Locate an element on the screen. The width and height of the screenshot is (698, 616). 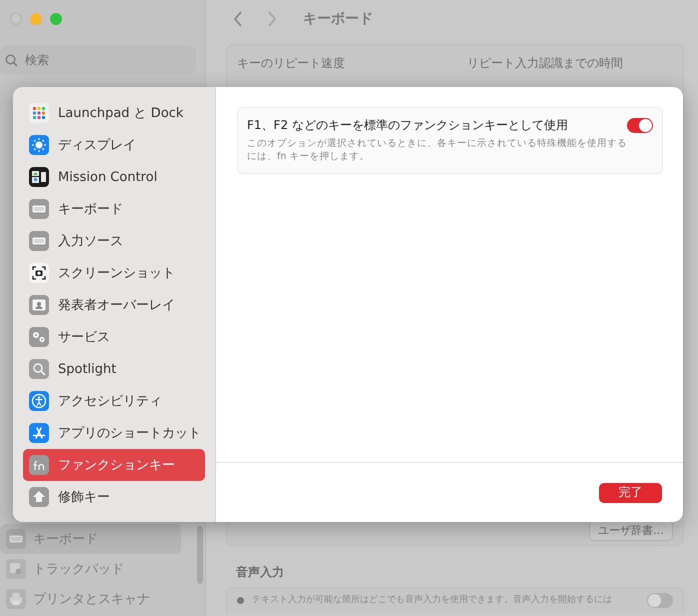
sidebar-item: Launchpad と Dock is located at coordinates (114, 113).